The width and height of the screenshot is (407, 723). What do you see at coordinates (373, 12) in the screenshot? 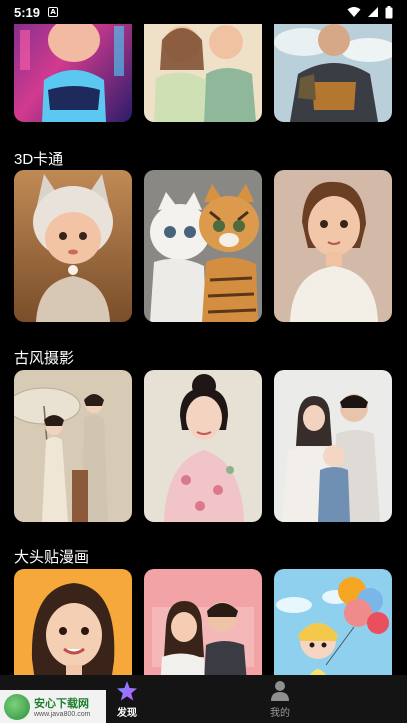
I see `signal-icon` at bounding box center [373, 12].